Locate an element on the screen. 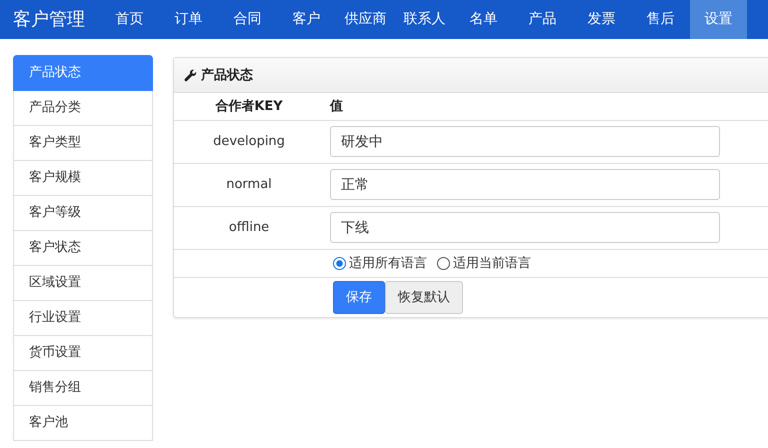 The width and height of the screenshot is (768, 448). key-label: developing is located at coordinates (249, 141).